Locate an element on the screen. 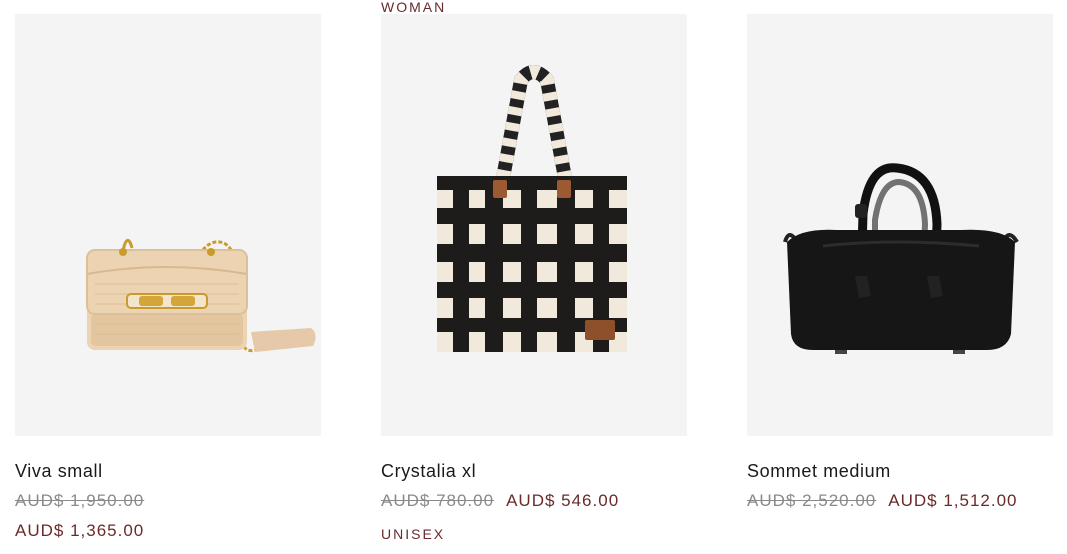 Image resolution: width=1067 pixels, height=554 pixels. product-name: Sommet medium is located at coordinates (819, 471).